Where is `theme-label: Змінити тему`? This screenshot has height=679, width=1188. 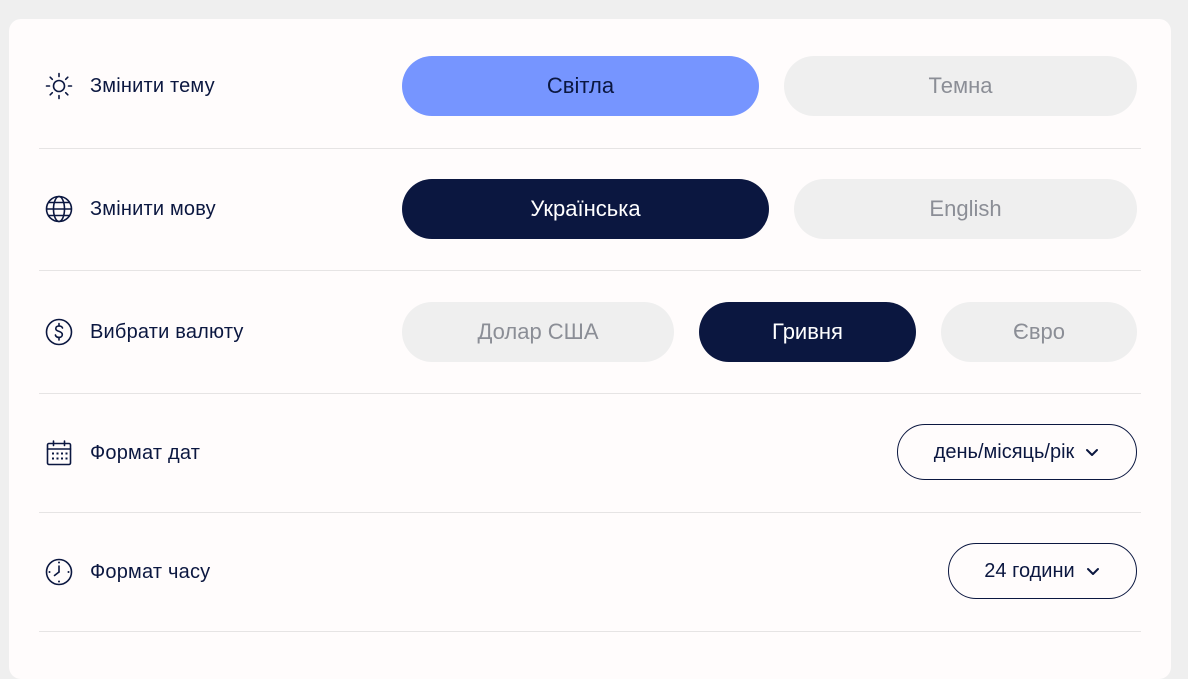
theme-label: Змінити тему is located at coordinates (152, 85).